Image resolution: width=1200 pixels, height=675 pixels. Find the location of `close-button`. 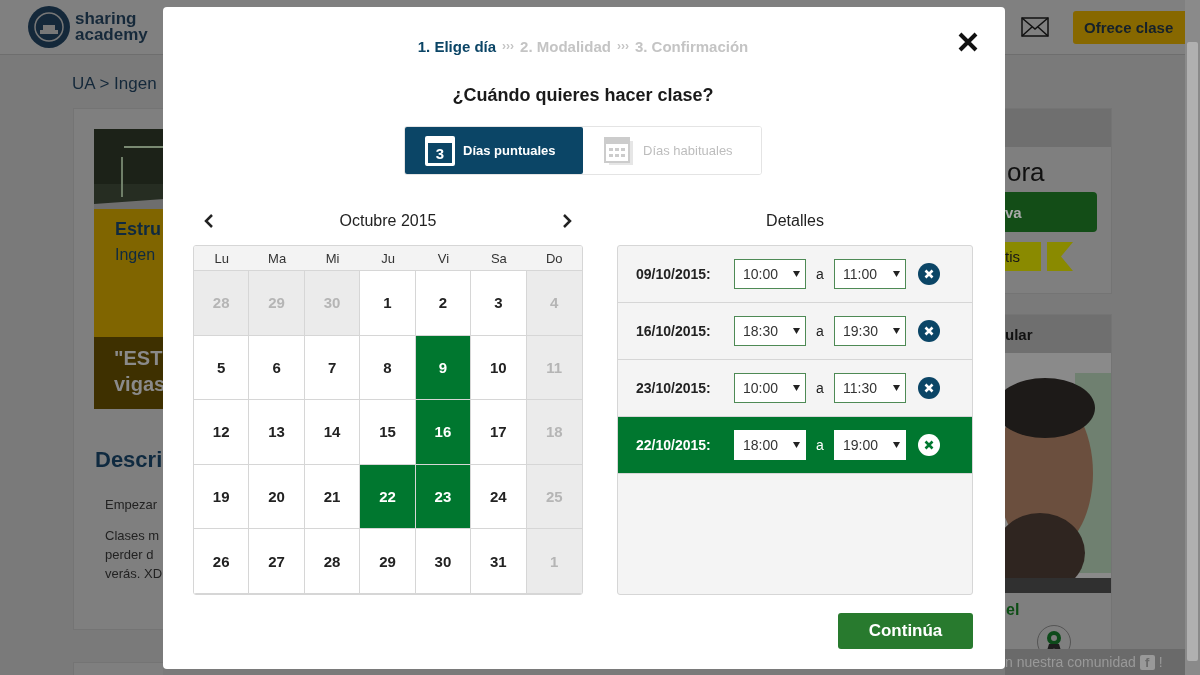

close-button is located at coordinates (968, 42).